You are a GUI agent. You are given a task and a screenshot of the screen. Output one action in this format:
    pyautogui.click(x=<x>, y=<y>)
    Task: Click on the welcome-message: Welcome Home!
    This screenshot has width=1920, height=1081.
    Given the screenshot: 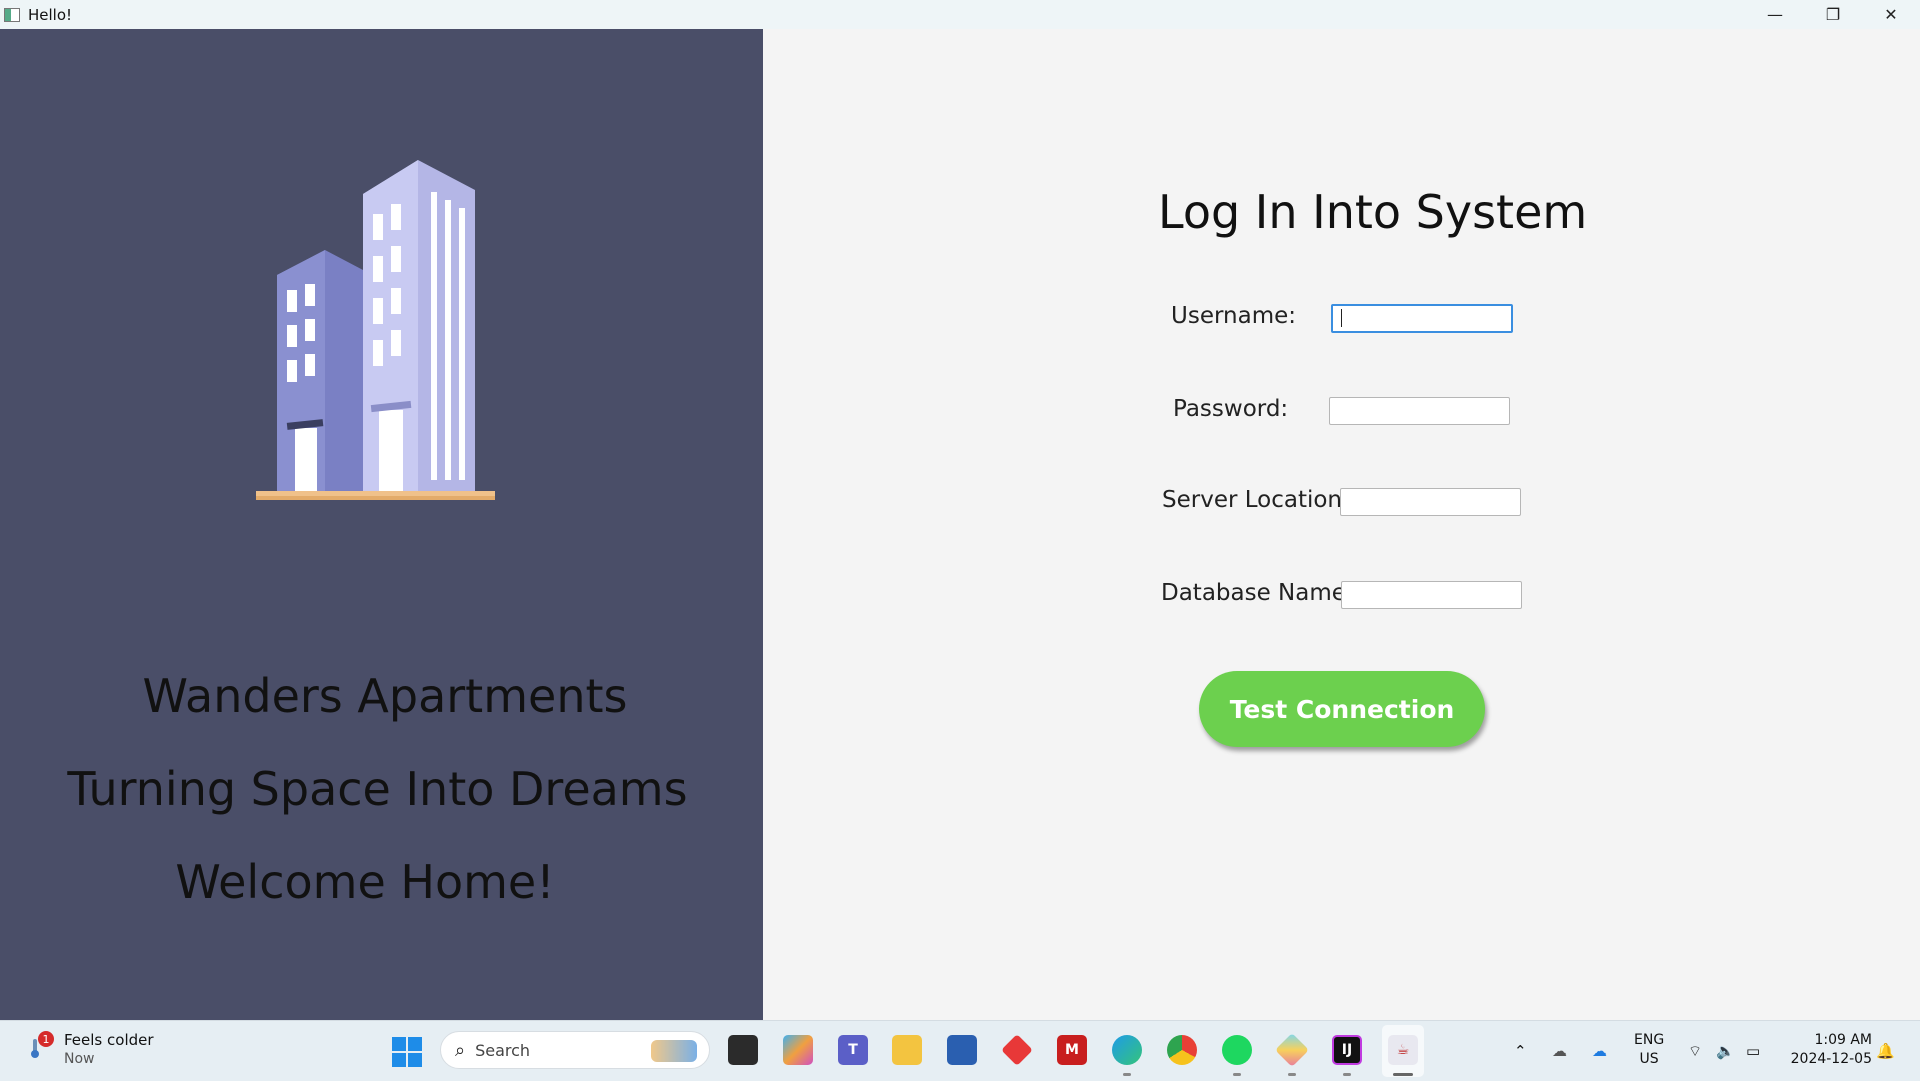 What is the action you would take?
    pyautogui.click(x=365, y=882)
    